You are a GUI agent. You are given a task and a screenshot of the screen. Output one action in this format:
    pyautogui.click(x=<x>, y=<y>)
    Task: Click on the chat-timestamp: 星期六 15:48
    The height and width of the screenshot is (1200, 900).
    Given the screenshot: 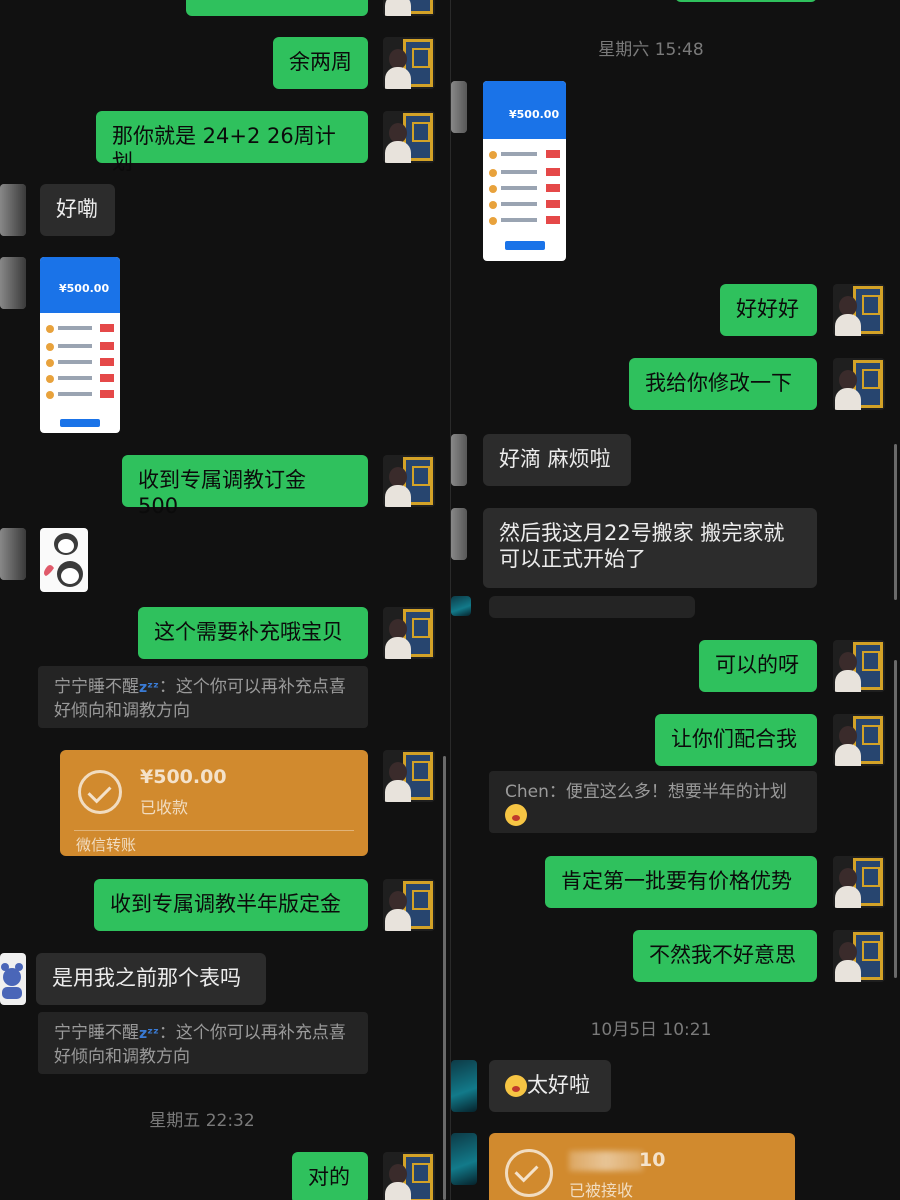 What is the action you would take?
    pyautogui.click(x=651, y=50)
    